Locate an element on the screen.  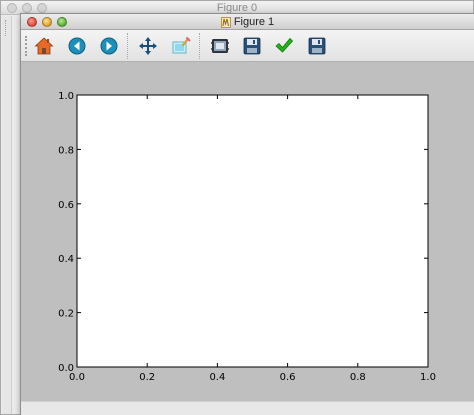
navigation-toolbar is located at coordinates (247, 46).